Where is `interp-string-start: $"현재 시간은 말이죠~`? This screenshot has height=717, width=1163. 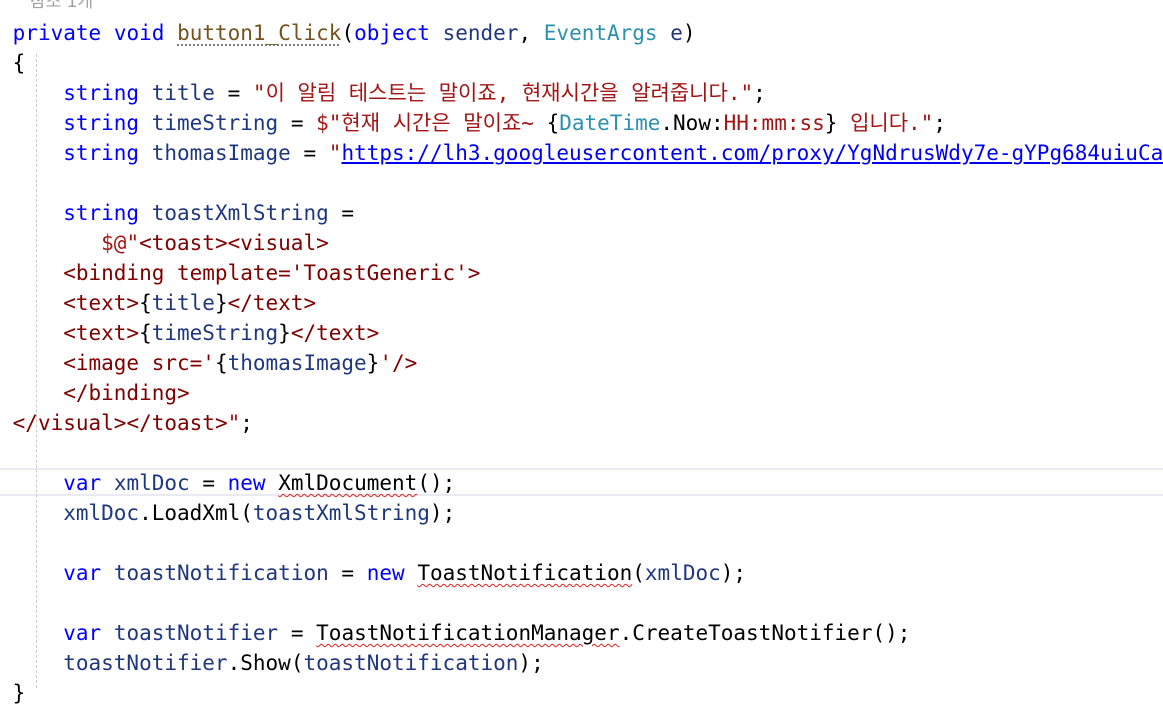 interp-string-start: $"현재 시간은 말이죠~ is located at coordinates (431, 123).